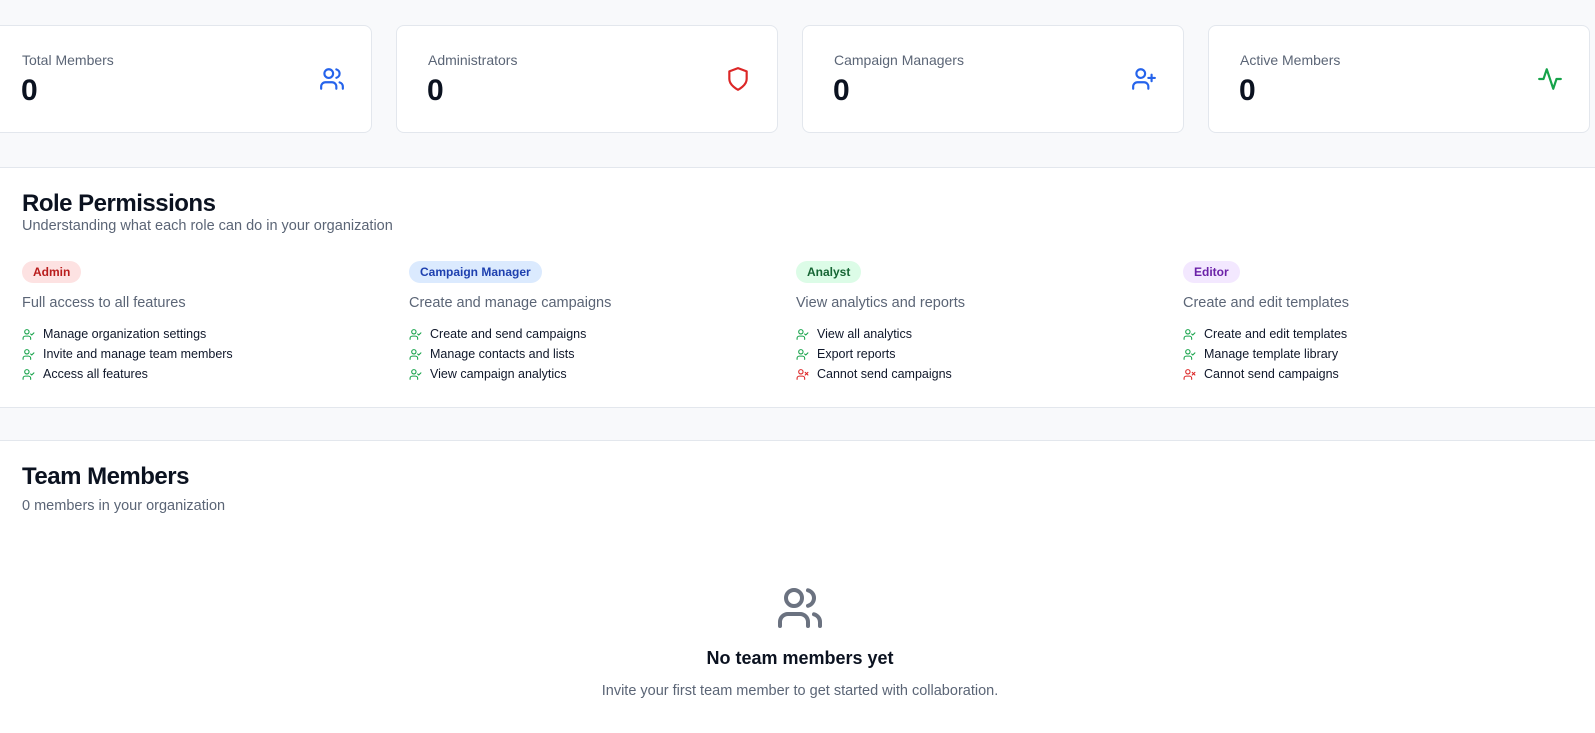  Describe the element at coordinates (1271, 354) in the screenshot. I see `permission-text: Manage template library` at that location.